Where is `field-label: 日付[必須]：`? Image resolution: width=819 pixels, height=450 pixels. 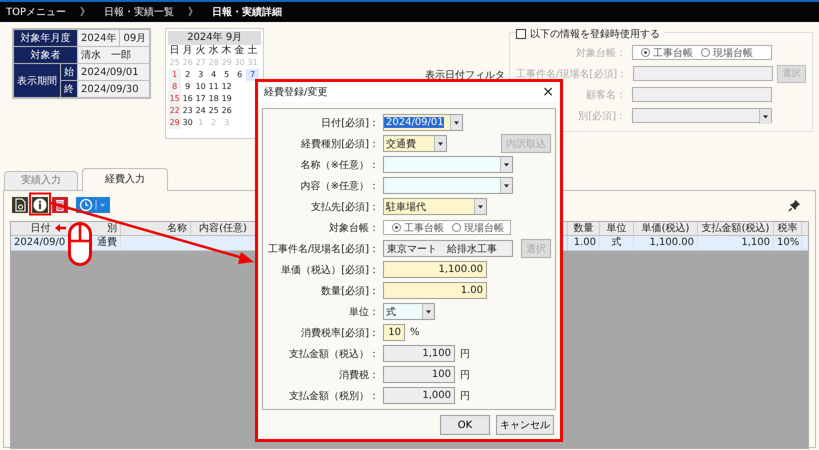 field-label: 日付[必須]： is located at coordinates (349, 123).